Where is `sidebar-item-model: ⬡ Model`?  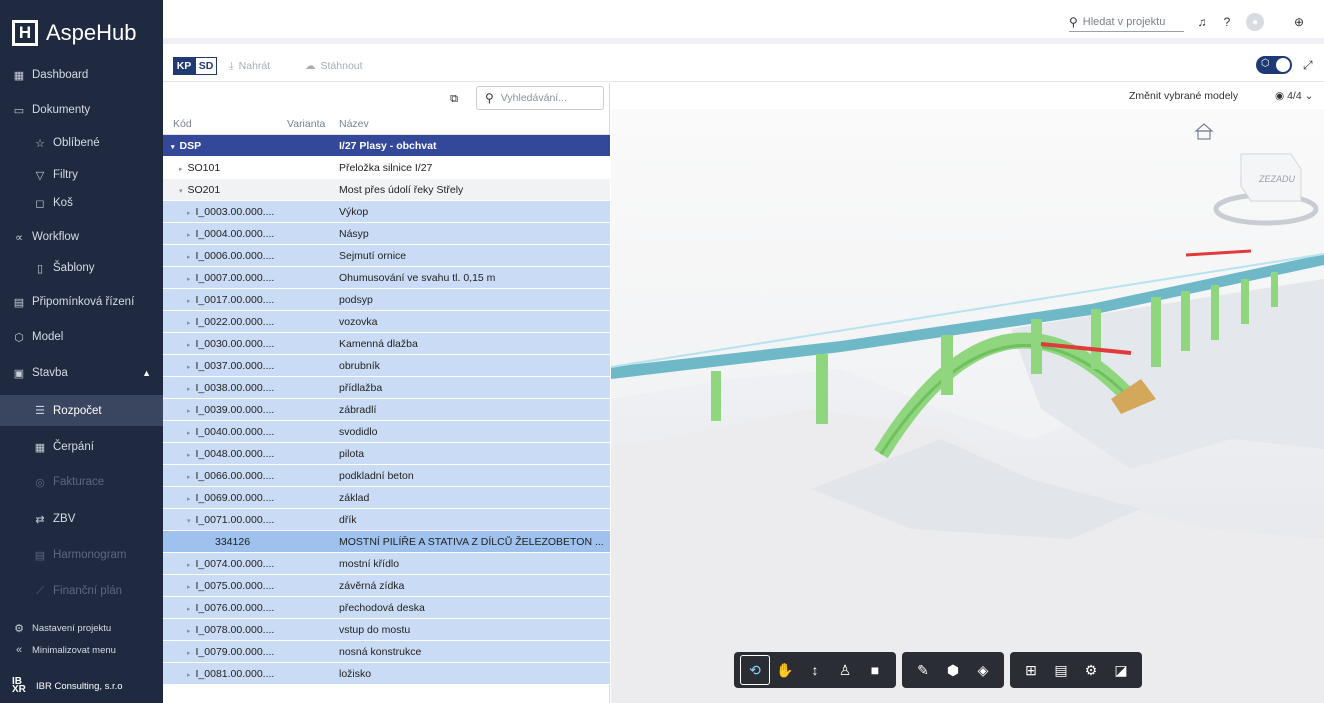 sidebar-item-model: ⬡ Model is located at coordinates (81, 337).